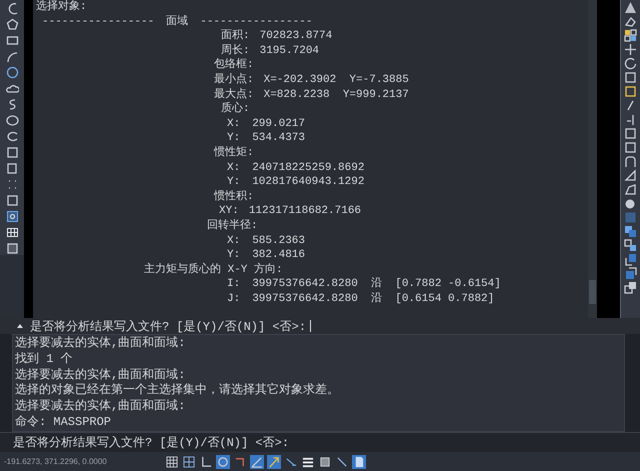 Image resolution: width=640 pixels, height=471 pixels. Describe the element at coordinates (359, 461) in the screenshot. I see `document-toggle` at that location.